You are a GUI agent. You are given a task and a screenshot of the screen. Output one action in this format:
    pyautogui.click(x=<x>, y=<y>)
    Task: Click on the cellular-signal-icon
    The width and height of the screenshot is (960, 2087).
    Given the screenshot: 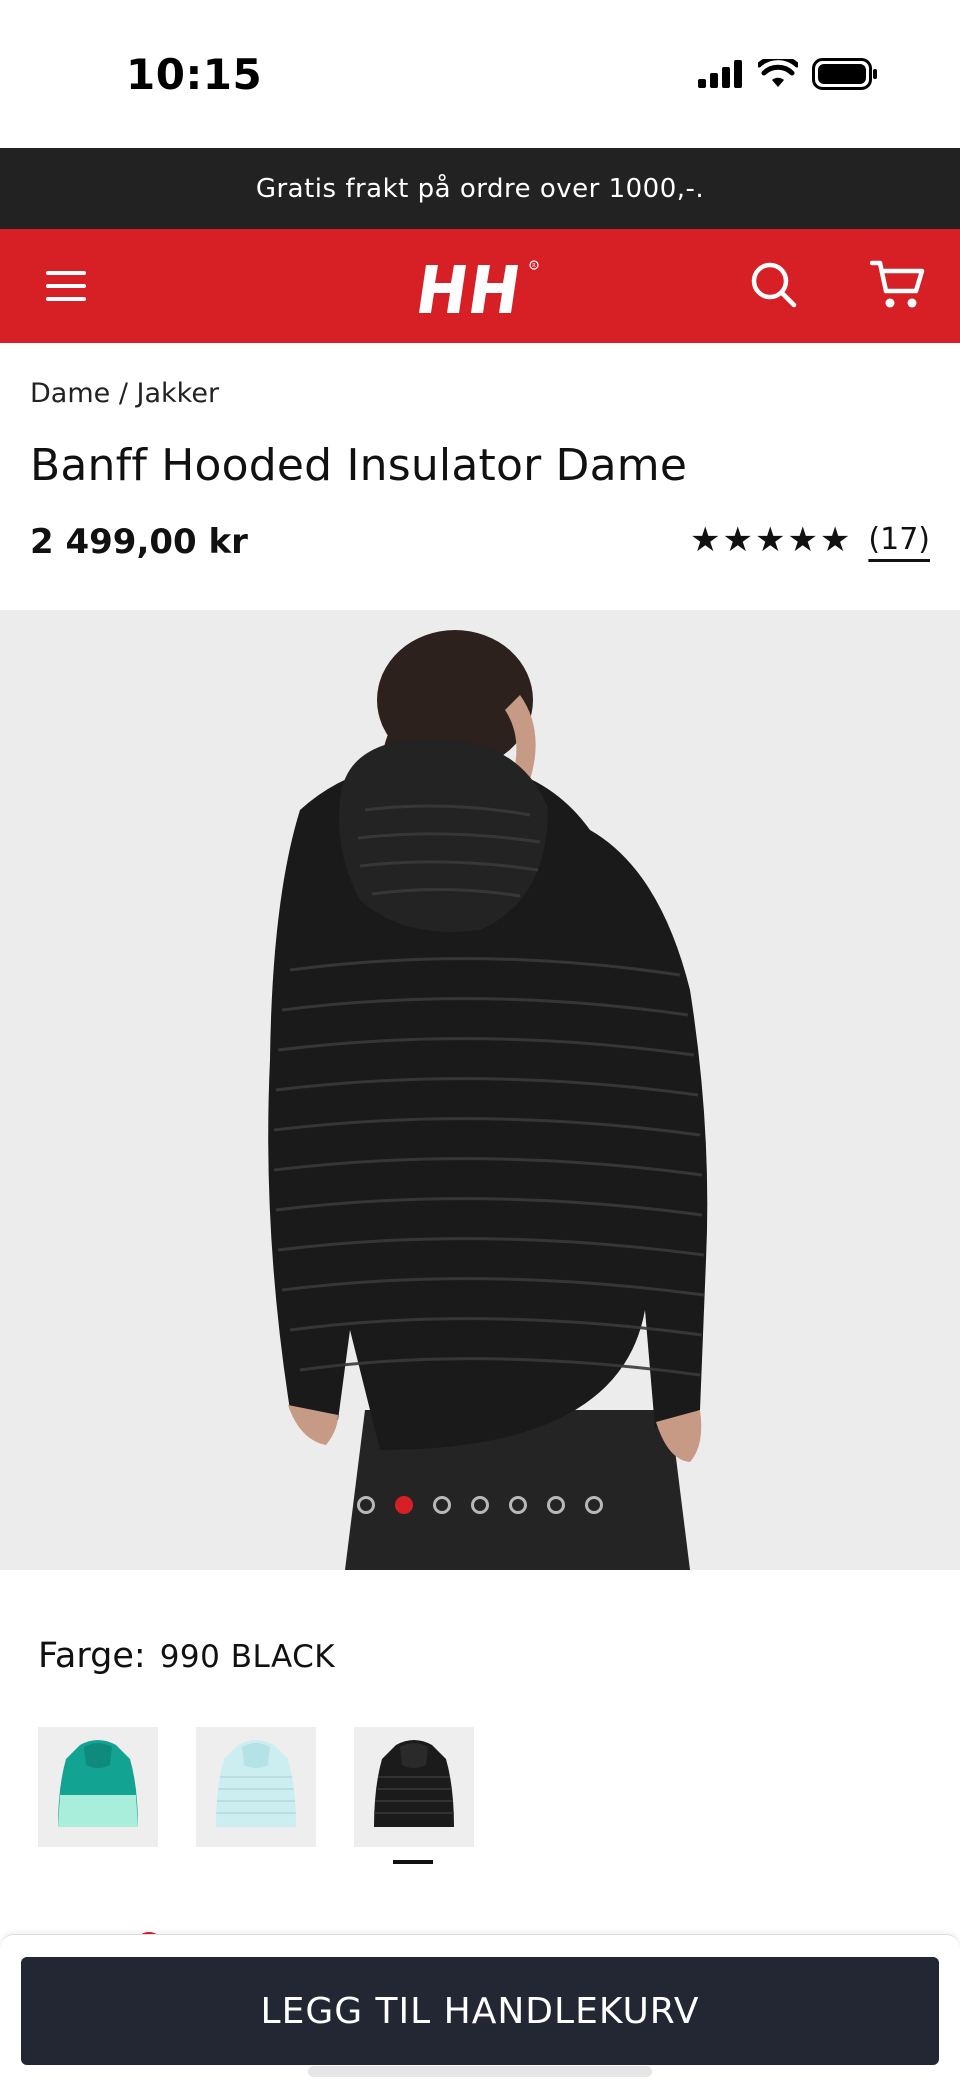 What is the action you would take?
    pyautogui.click(x=720, y=74)
    